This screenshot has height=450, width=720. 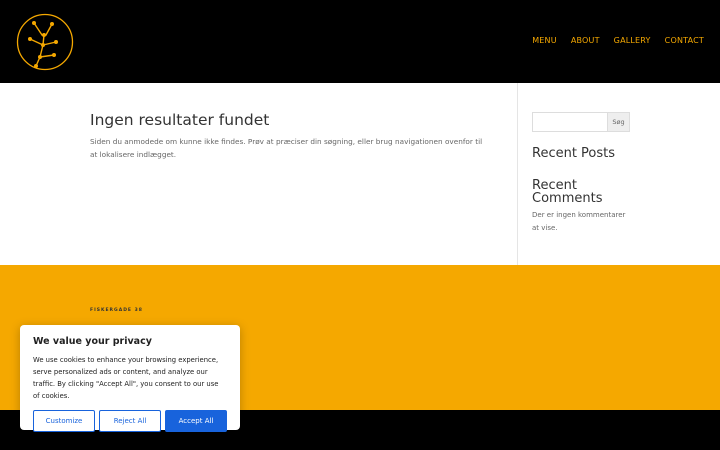 I want to click on main-nav: MENU ABOUT GALLERY CONTACT, so click(x=618, y=40).